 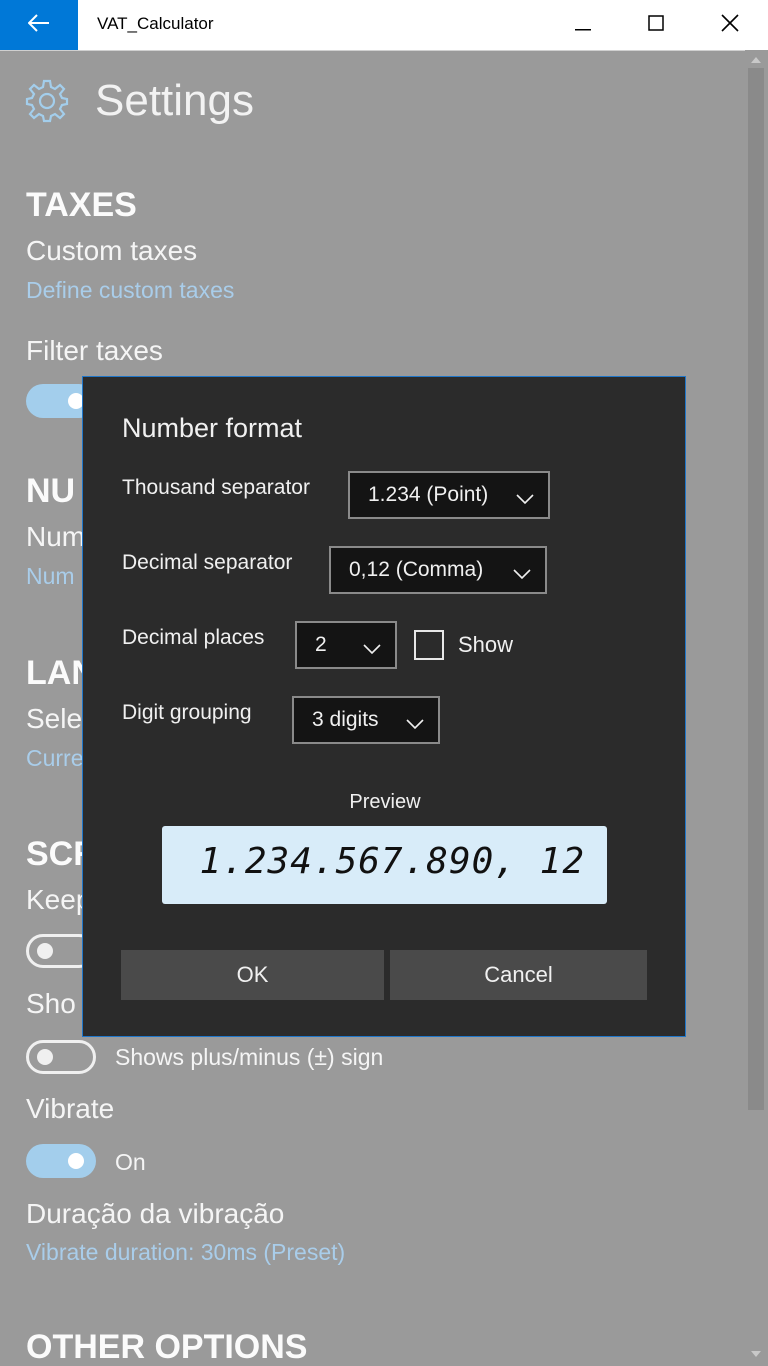 I want to click on minimize-icon, so click(x=583, y=25).